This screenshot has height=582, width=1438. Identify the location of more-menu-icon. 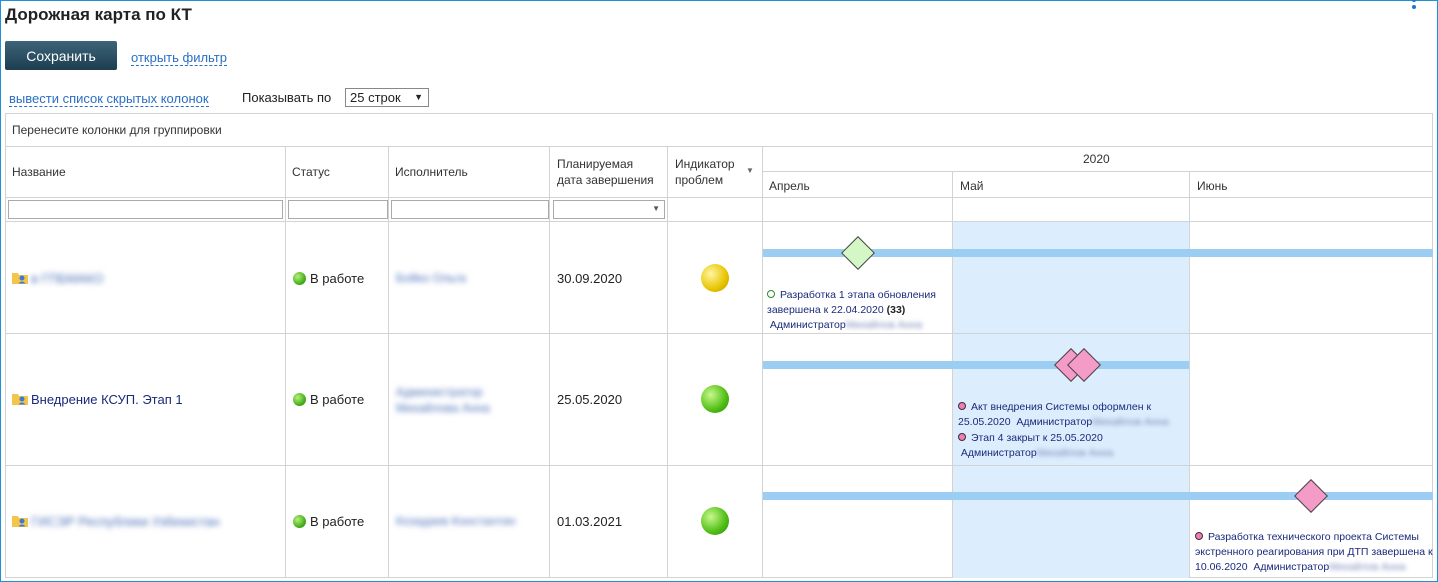
(1415, 6).